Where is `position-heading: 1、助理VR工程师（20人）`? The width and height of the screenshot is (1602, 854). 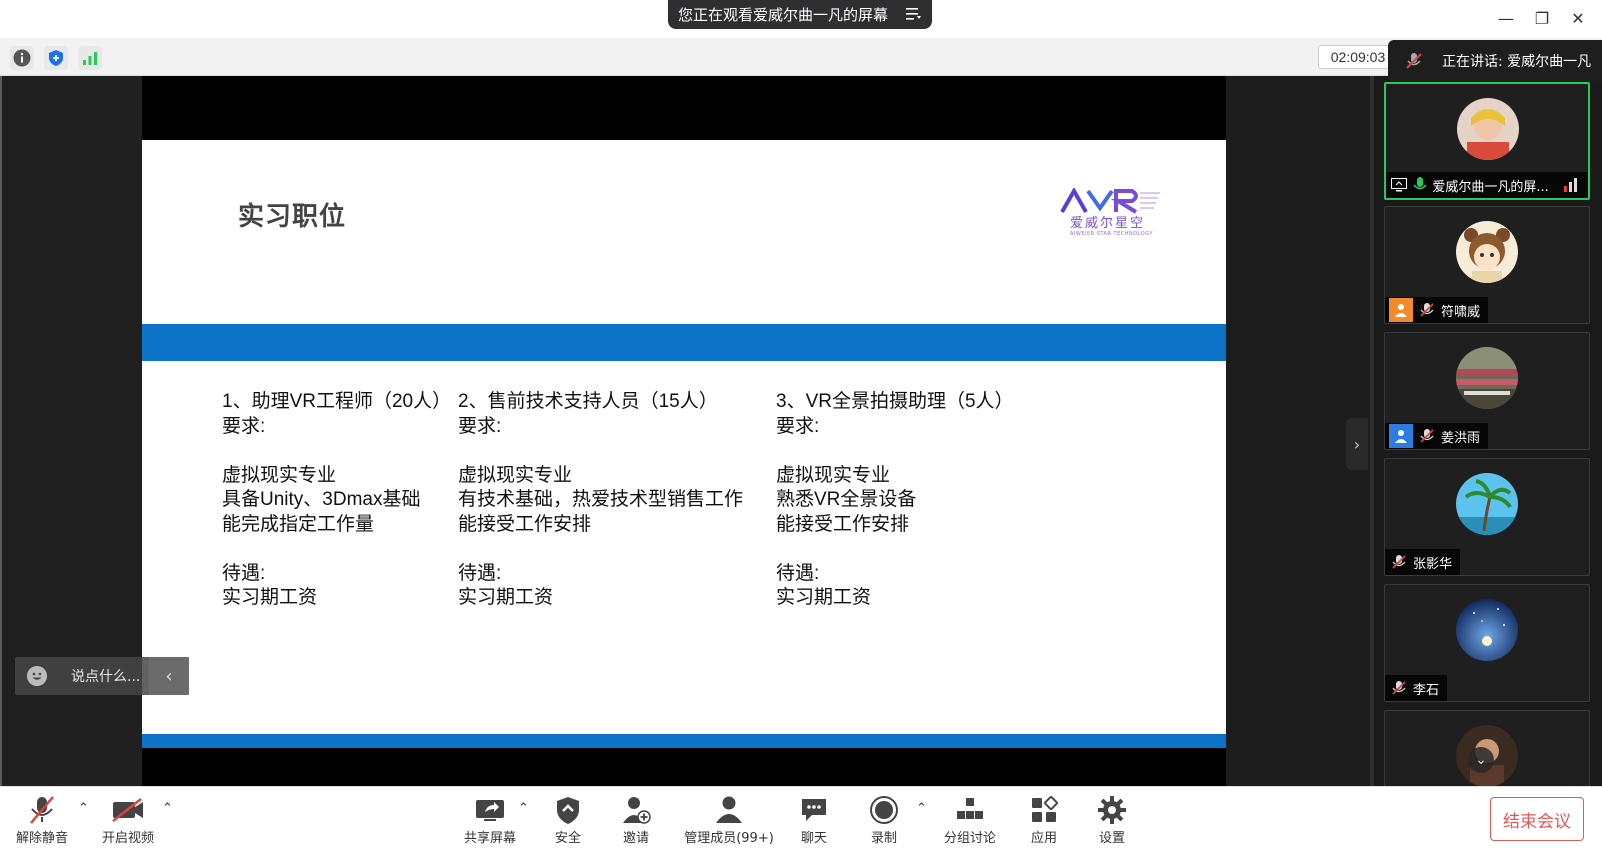
position-heading: 1、助理VR工程师（20人） is located at coordinates (337, 401).